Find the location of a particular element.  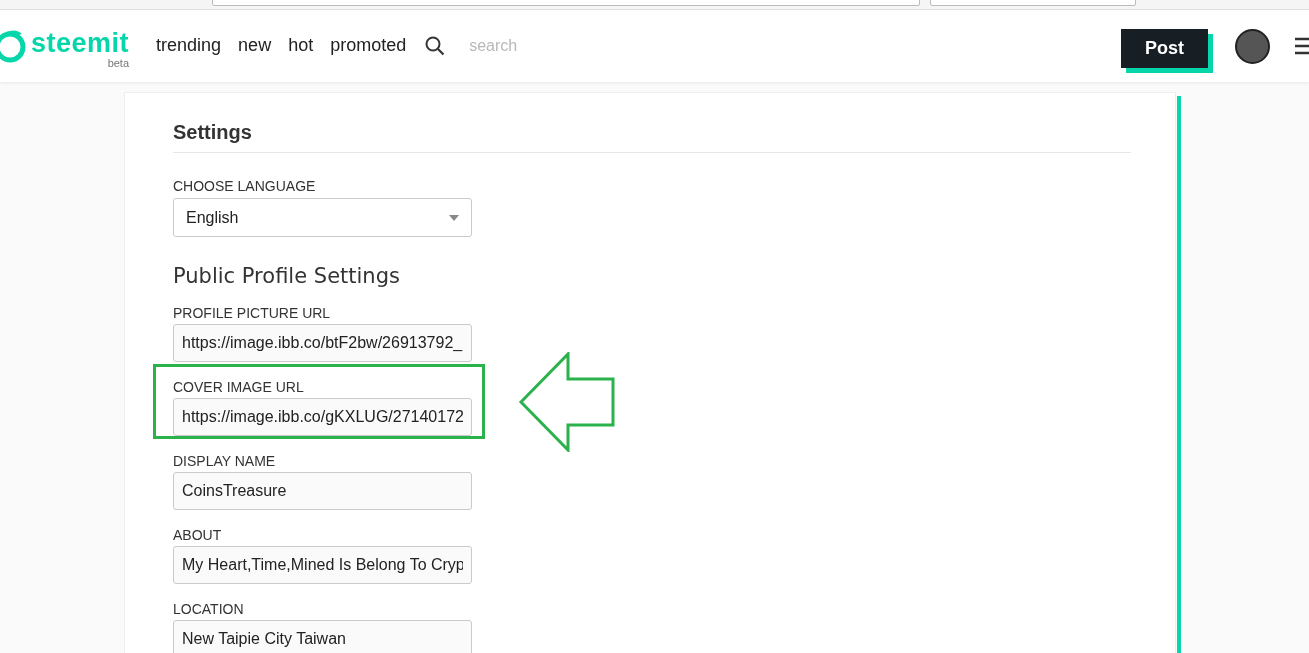

beta-label: beta is located at coordinates (118, 62).